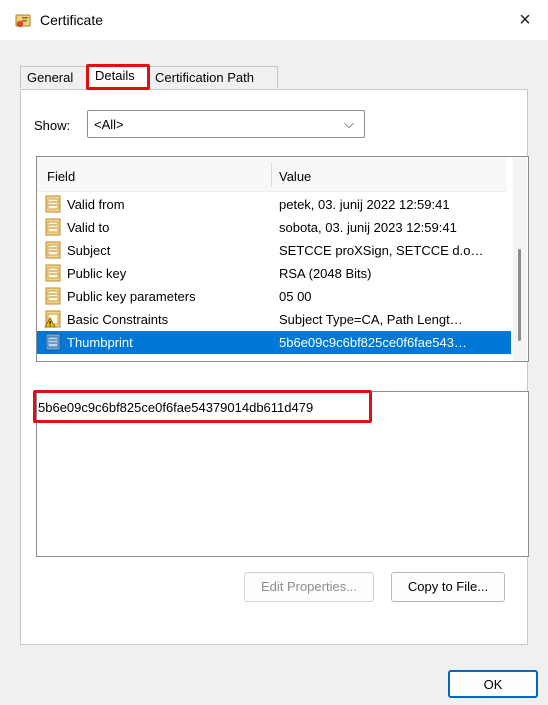 This screenshot has width=548, height=705. I want to click on scrollbar-thumb, so click(519, 295).